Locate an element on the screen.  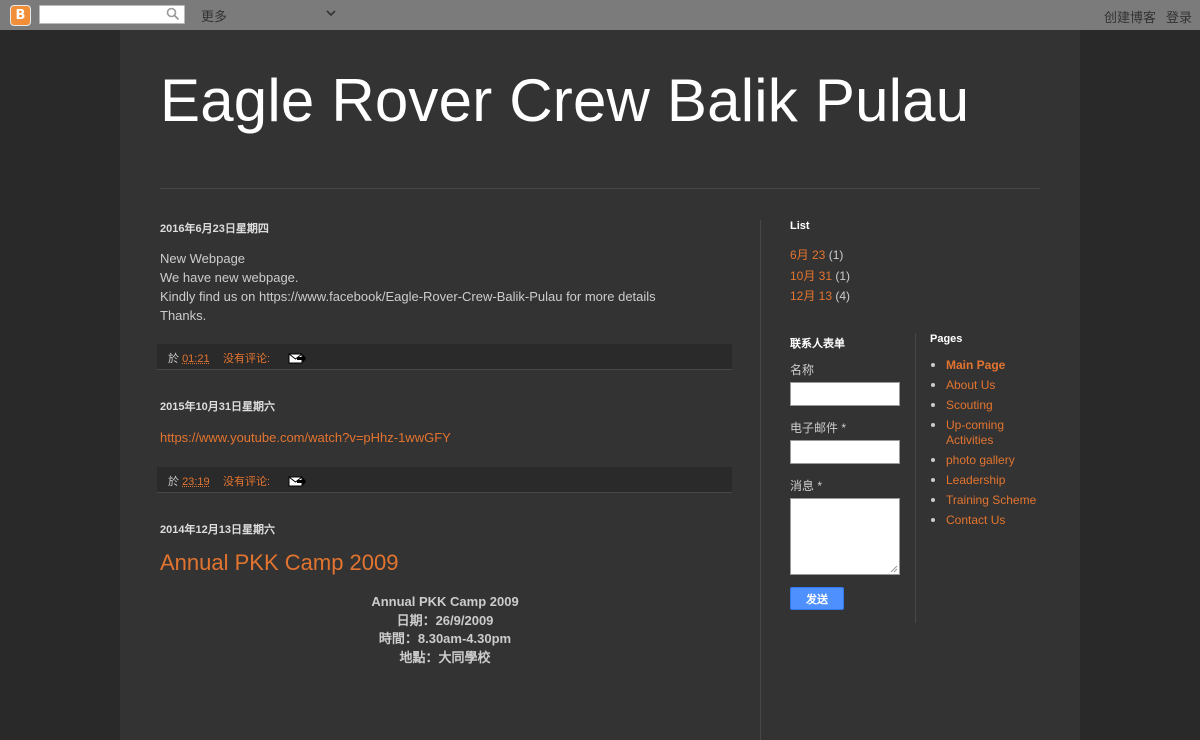
post-footer: 於 01:21 没有评论: is located at coordinates (444, 357).